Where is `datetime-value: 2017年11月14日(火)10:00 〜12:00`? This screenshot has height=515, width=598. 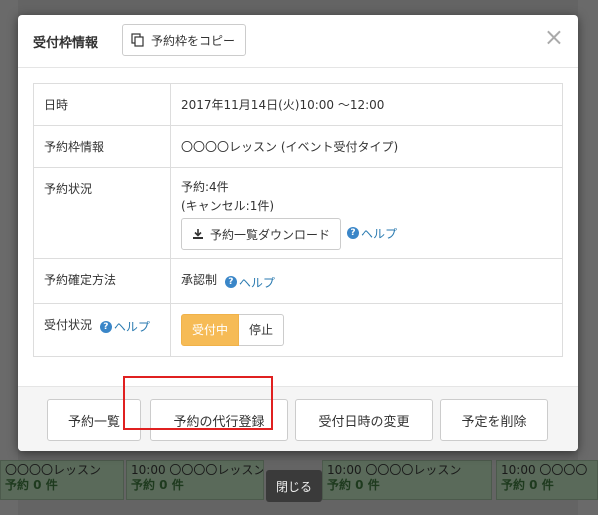
datetime-value: 2017年11月14日(火)10:00 〜12:00 is located at coordinates (366, 104).